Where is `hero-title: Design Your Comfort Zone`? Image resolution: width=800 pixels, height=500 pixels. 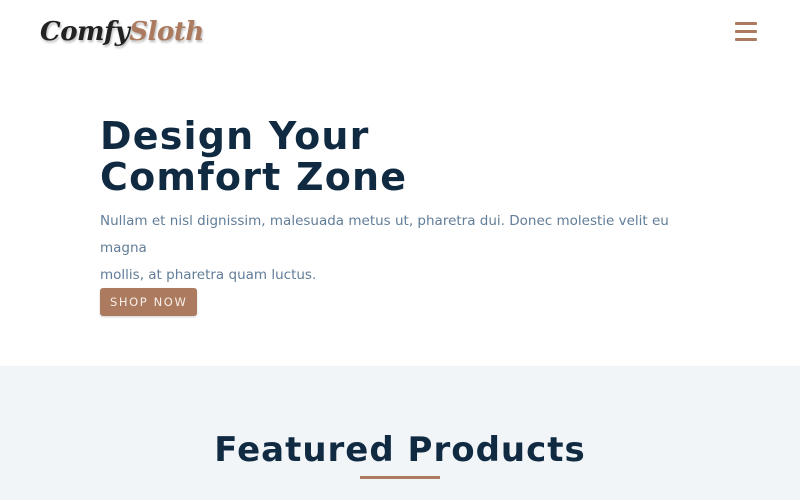
hero-title: Design Your Comfort Zone is located at coordinates (350, 157).